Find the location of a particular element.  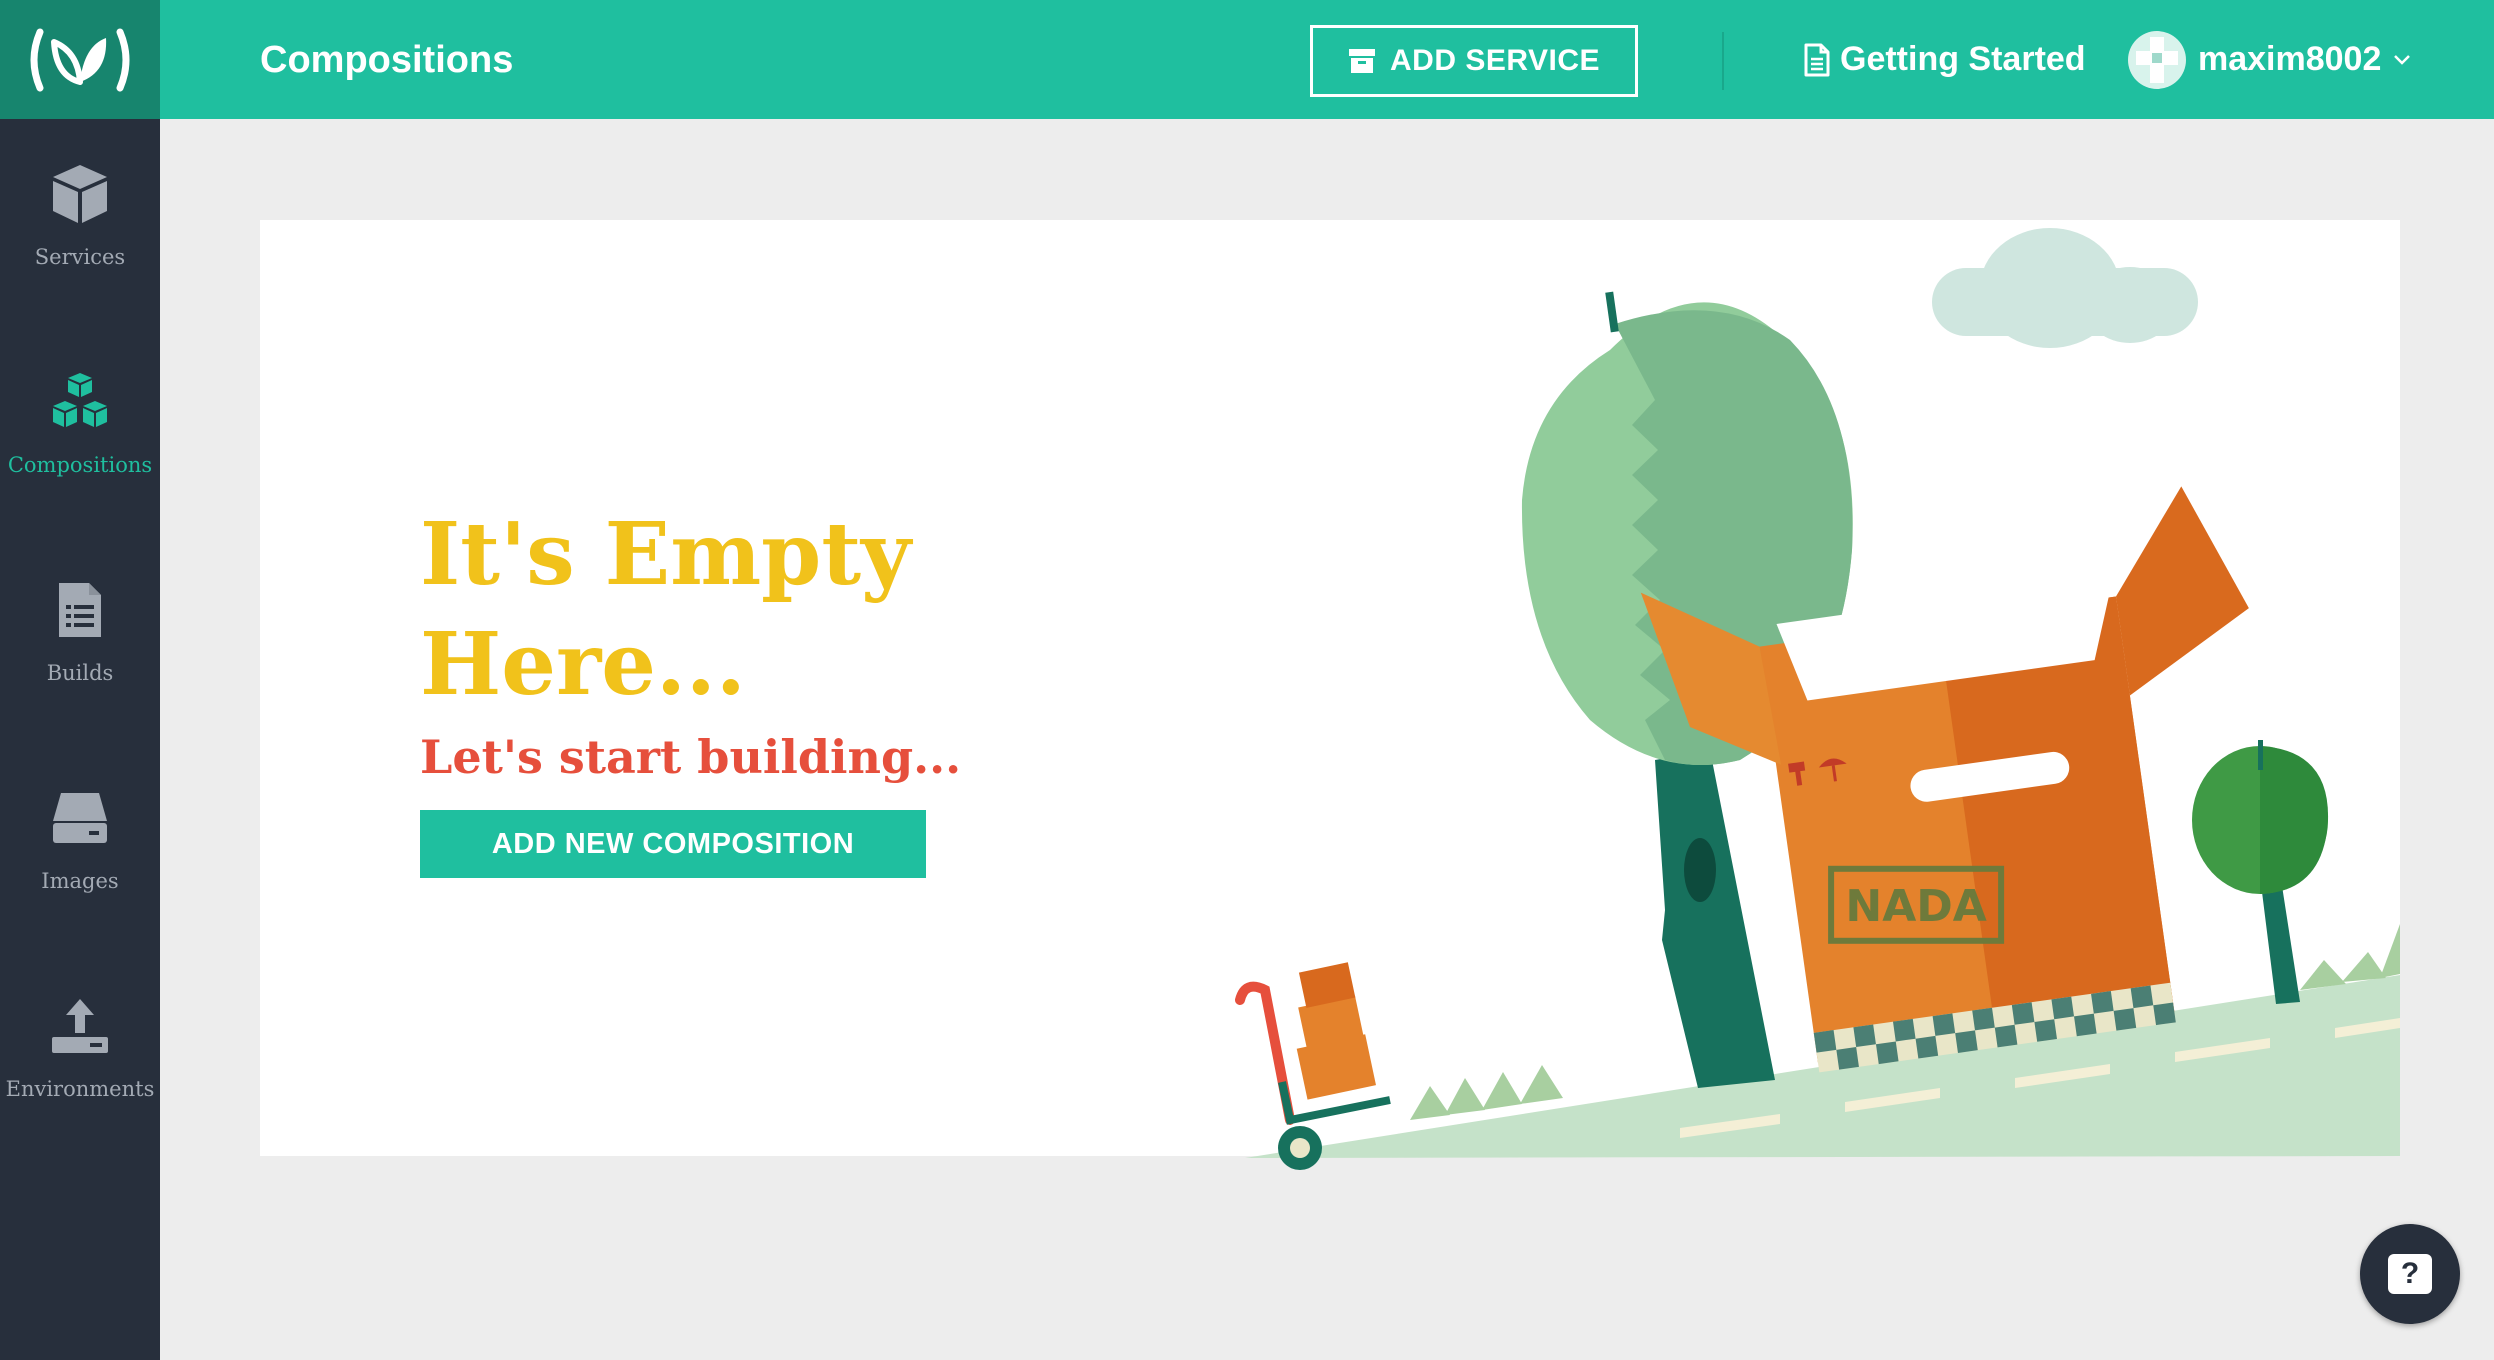

chevron-down-icon is located at coordinates (2402, 59).